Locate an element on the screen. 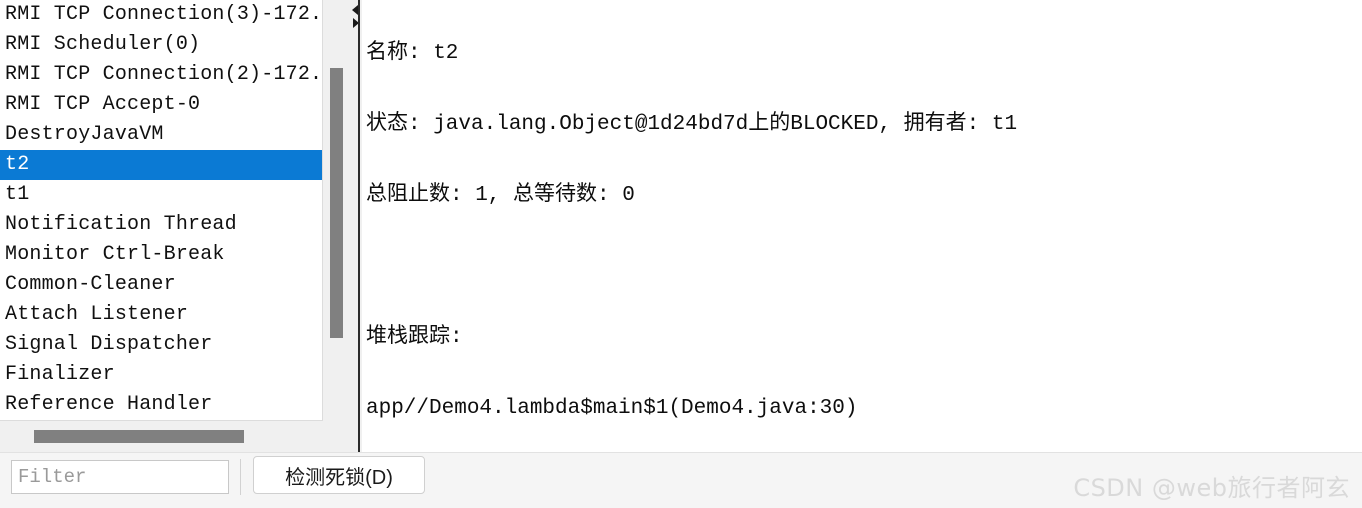 The height and width of the screenshot is (508, 1362). detail-line-name: 名称: t2 is located at coordinates (412, 53).